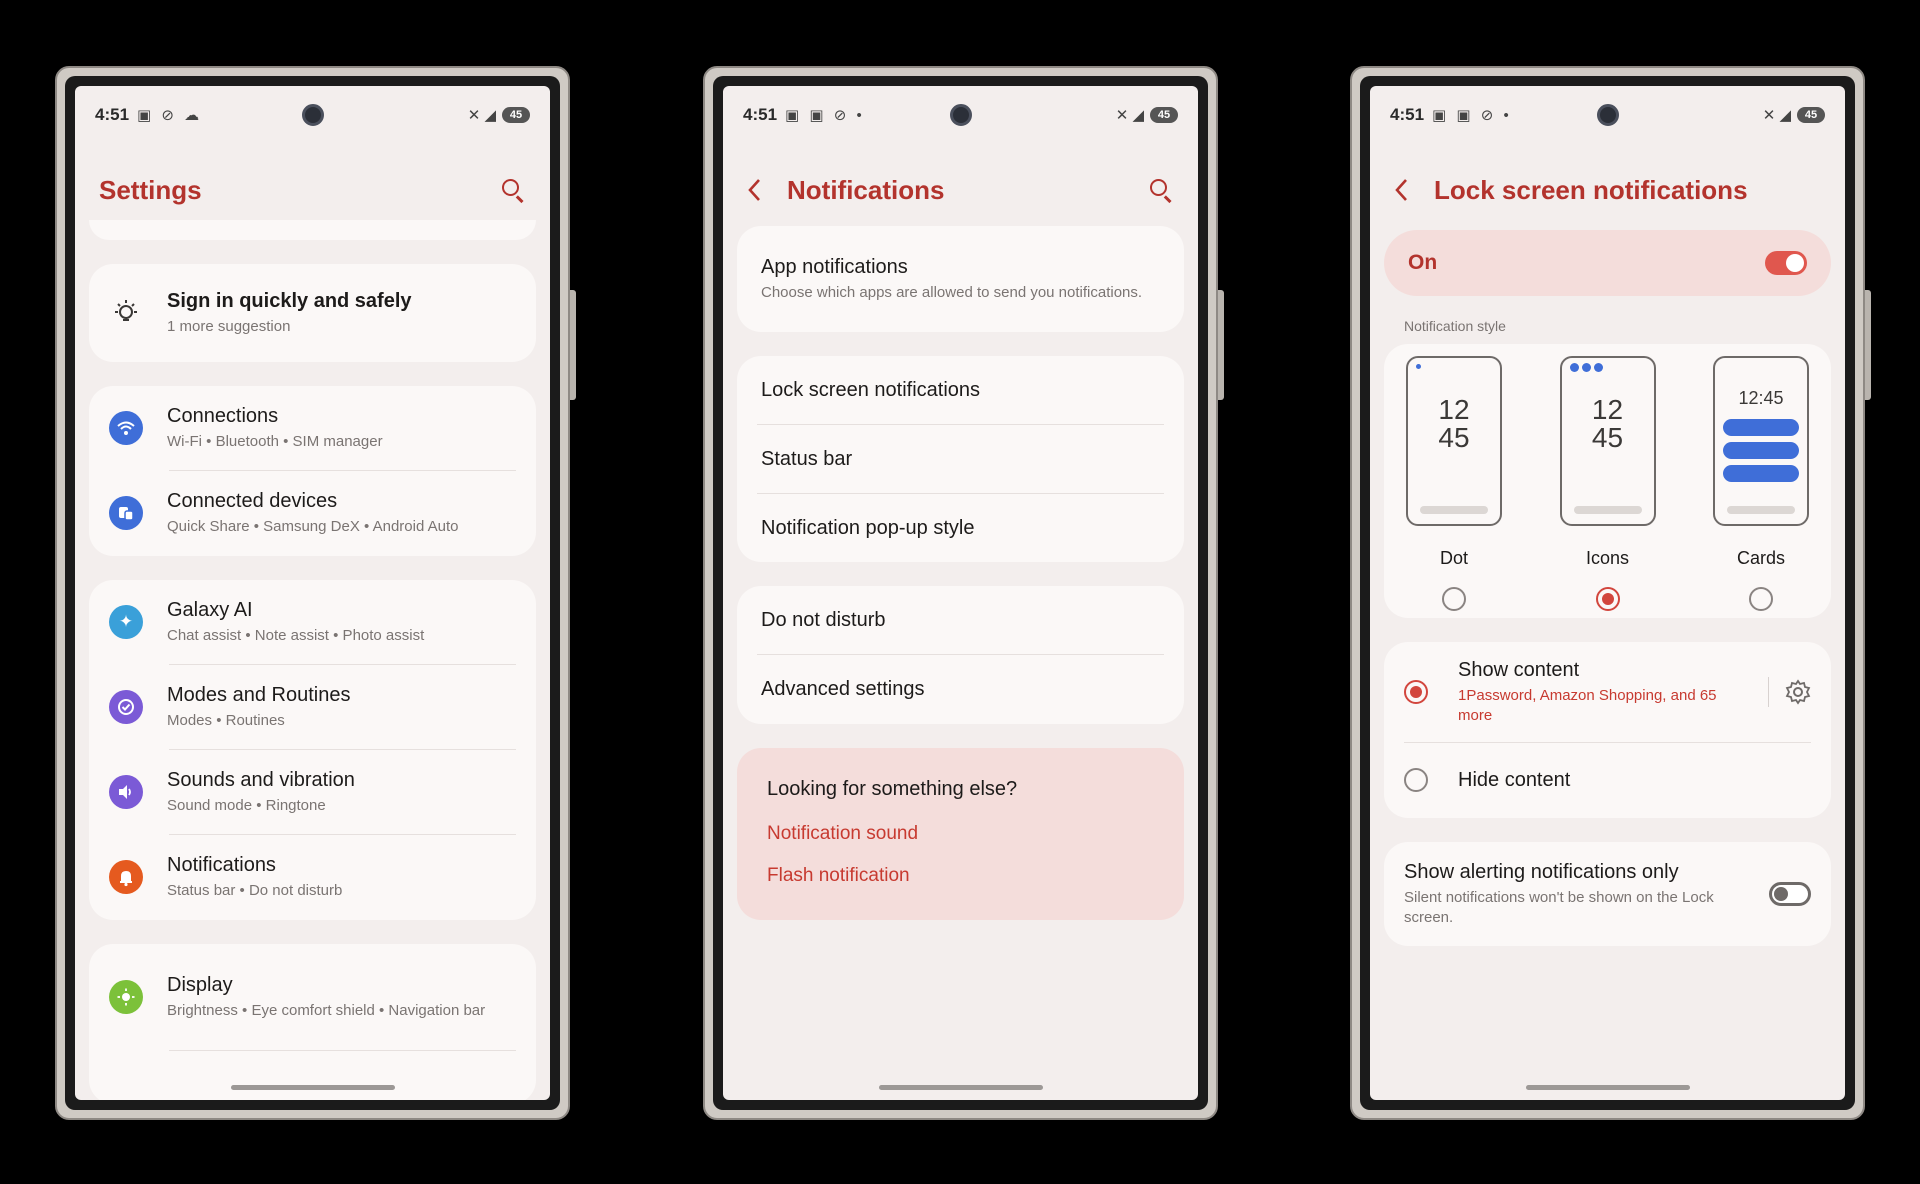 The image size is (1920, 1184). What do you see at coordinates (1455, 326) in the screenshot?
I see `section-label: Notification style` at bounding box center [1455, 326].